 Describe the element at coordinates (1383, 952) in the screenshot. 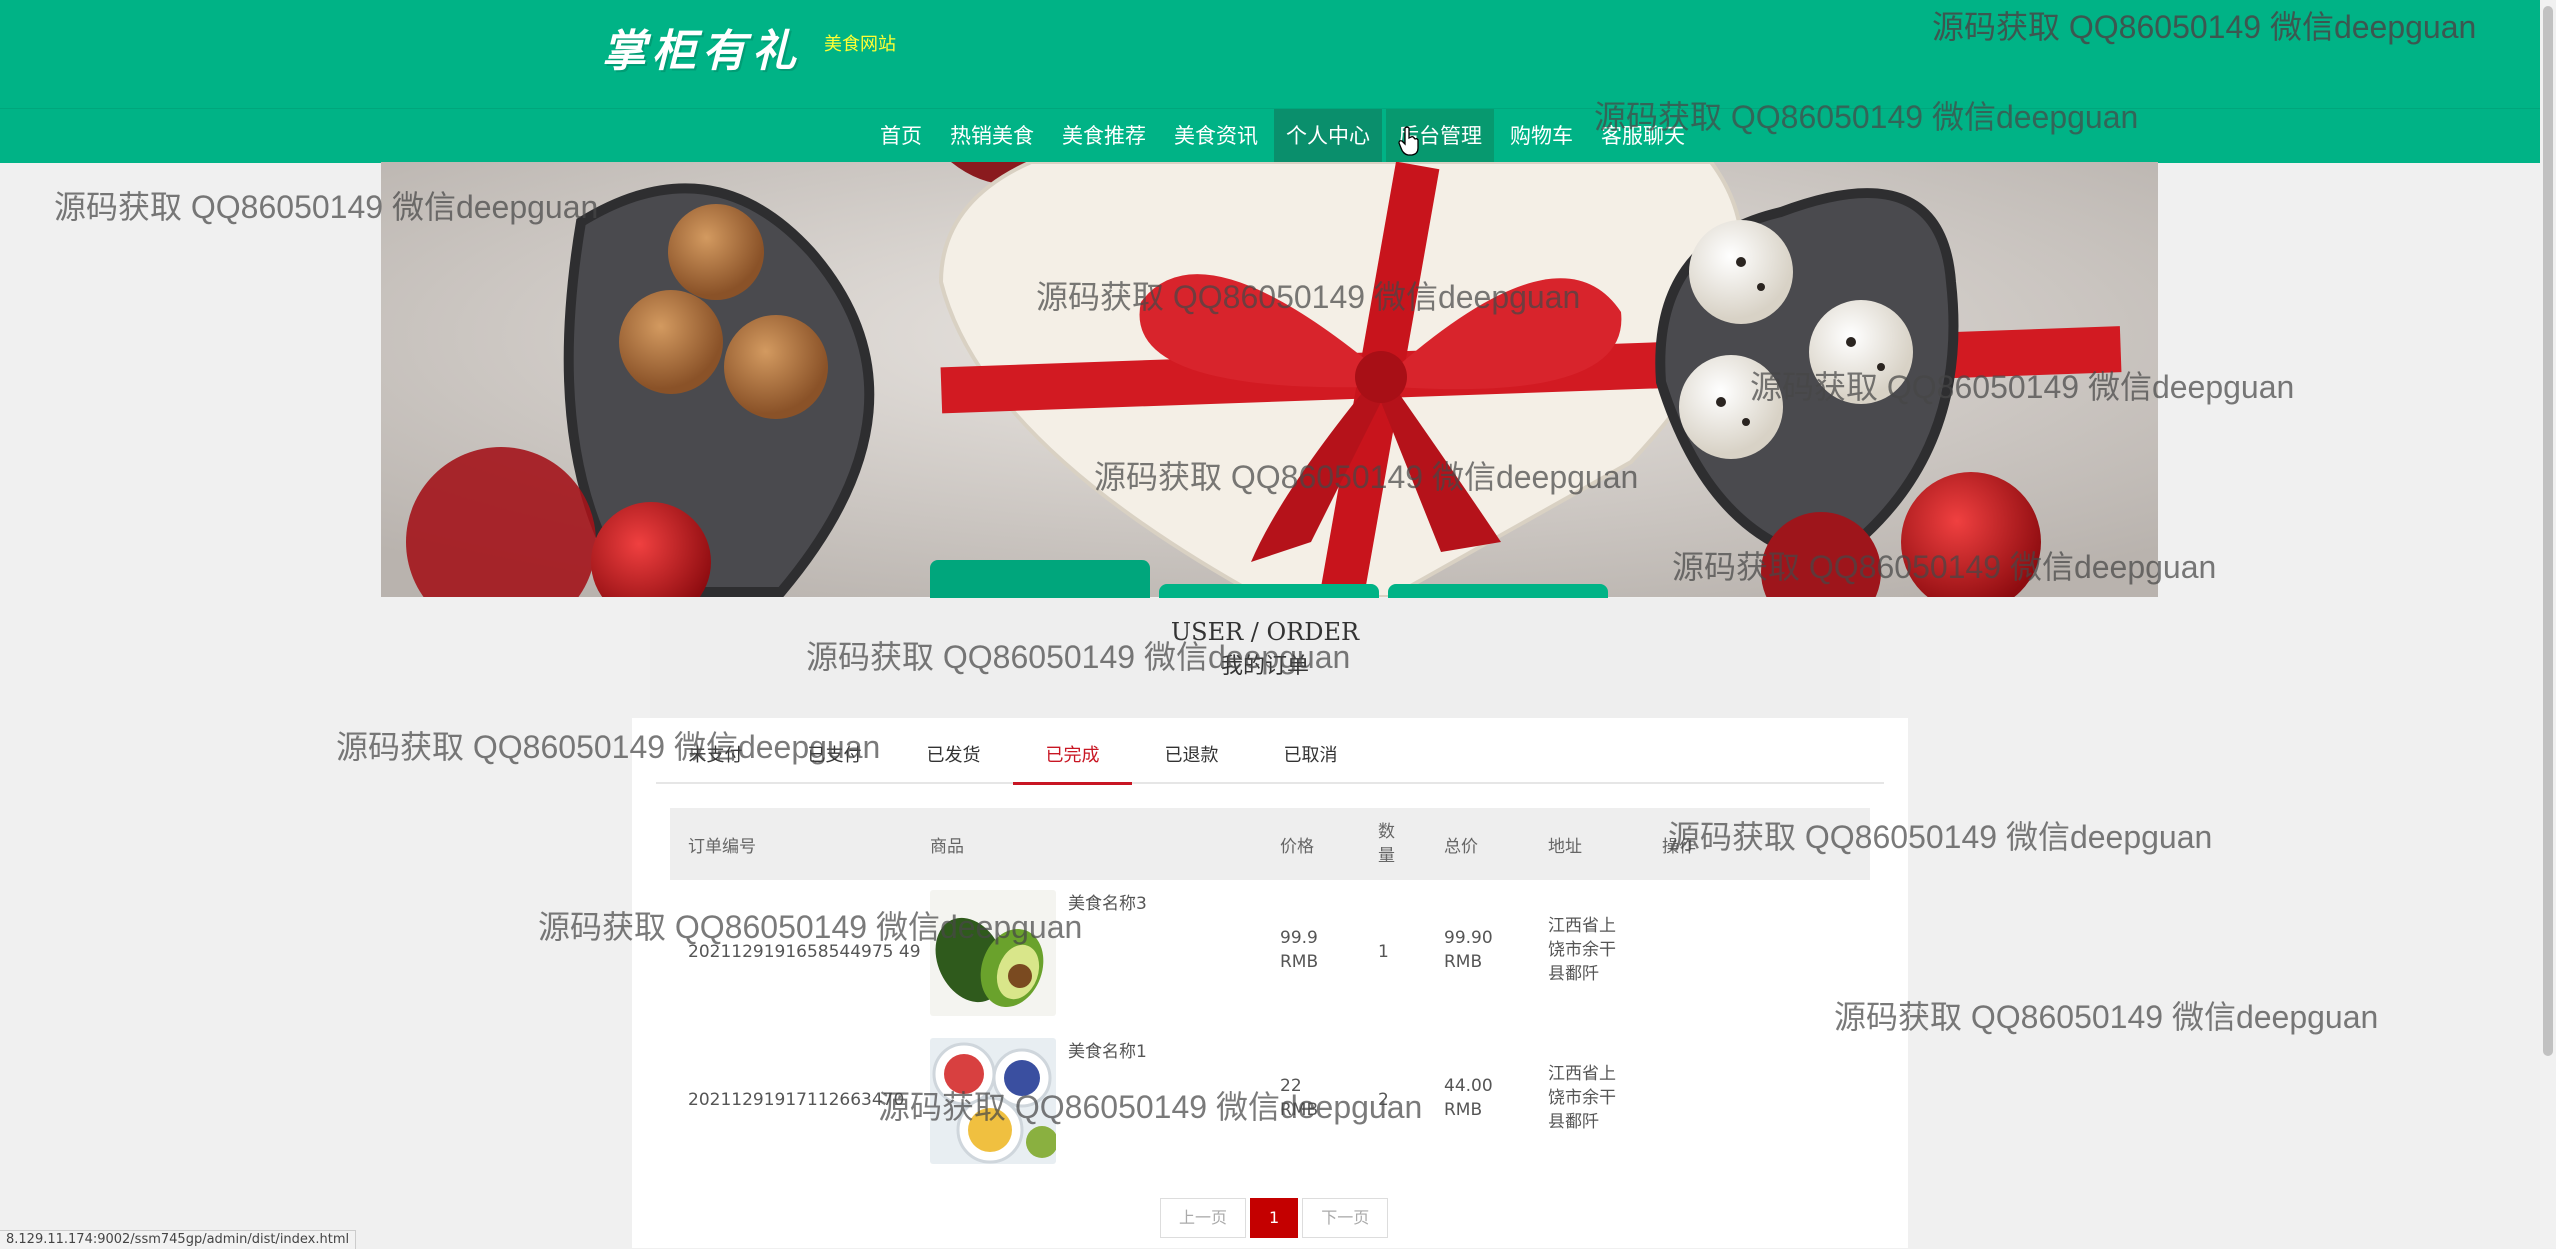

I see `item-qty: 1` at that location.